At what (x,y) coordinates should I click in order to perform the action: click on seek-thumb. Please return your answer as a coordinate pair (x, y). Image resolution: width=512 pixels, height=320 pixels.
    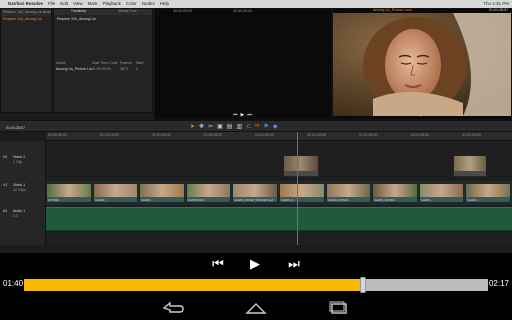
    Looking at the image, I should click on (362, 285).